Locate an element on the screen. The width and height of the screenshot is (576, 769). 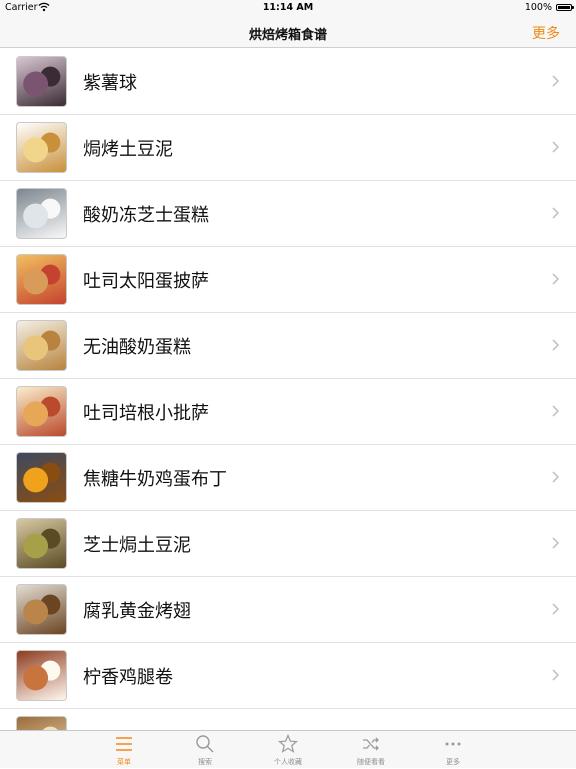
tab-more: 更多 is located at coordinates (453, 750).